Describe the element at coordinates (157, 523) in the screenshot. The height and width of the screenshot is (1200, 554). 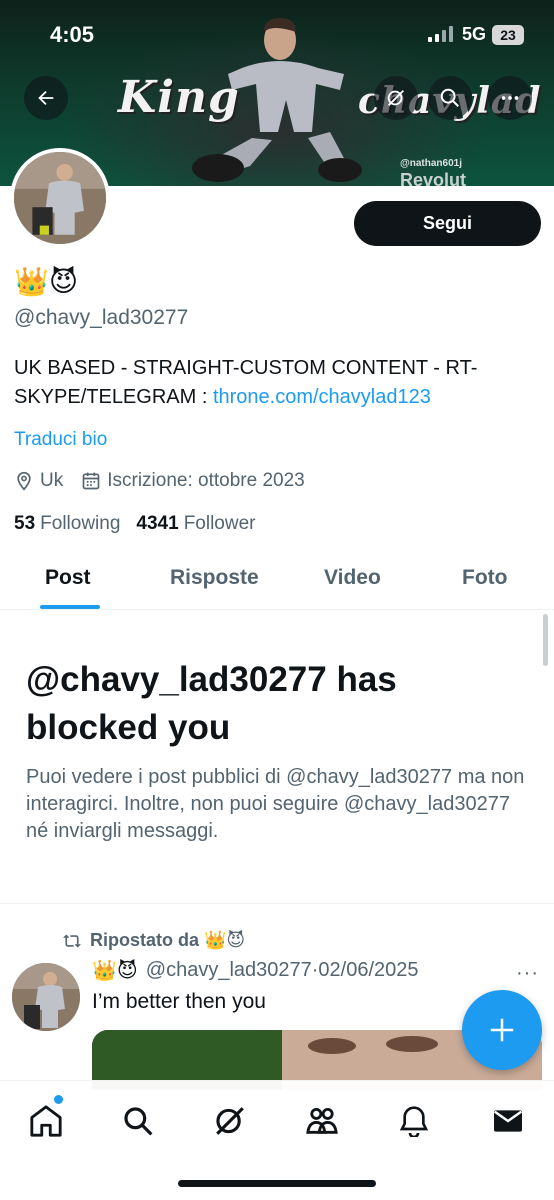
I see `followers-count: 4341` at that location.